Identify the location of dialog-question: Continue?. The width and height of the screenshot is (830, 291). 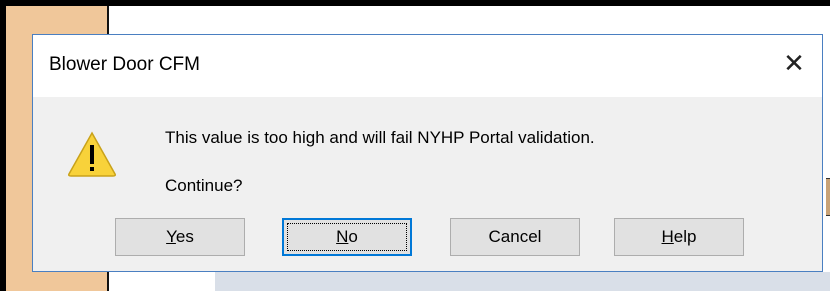
(204, 185).